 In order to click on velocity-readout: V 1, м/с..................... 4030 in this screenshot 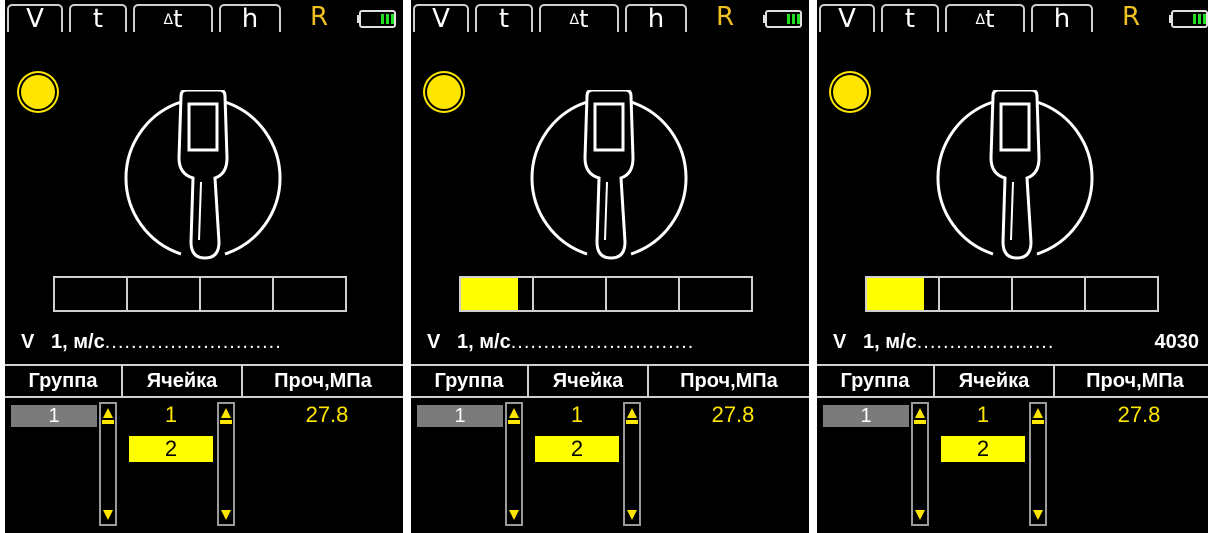, I will do `click(1016, 342)`.